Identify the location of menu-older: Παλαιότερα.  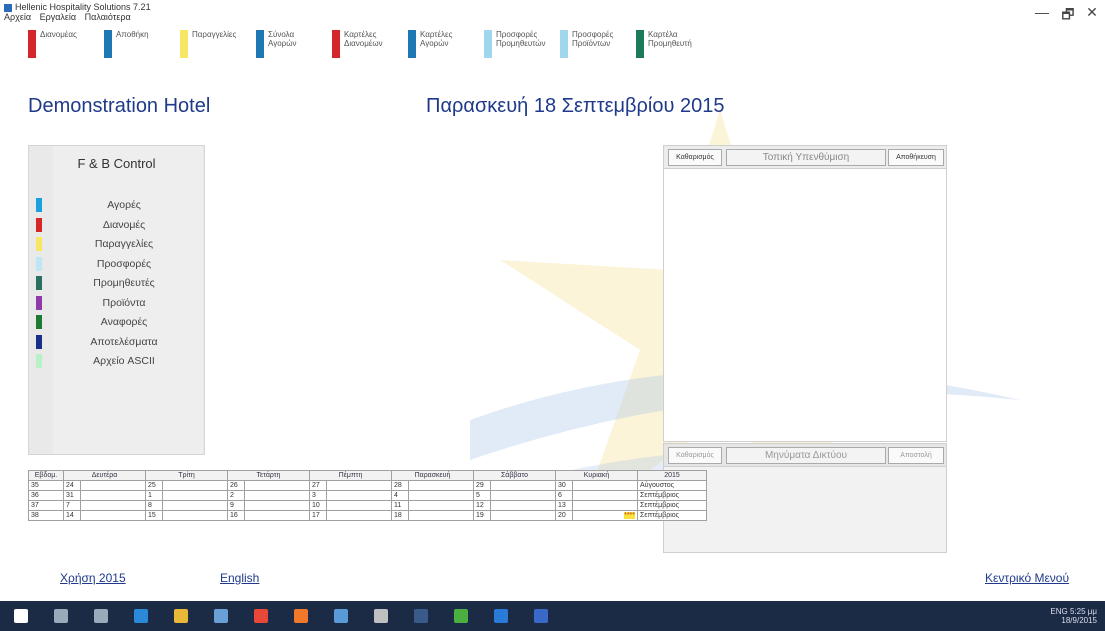
(108, 17).